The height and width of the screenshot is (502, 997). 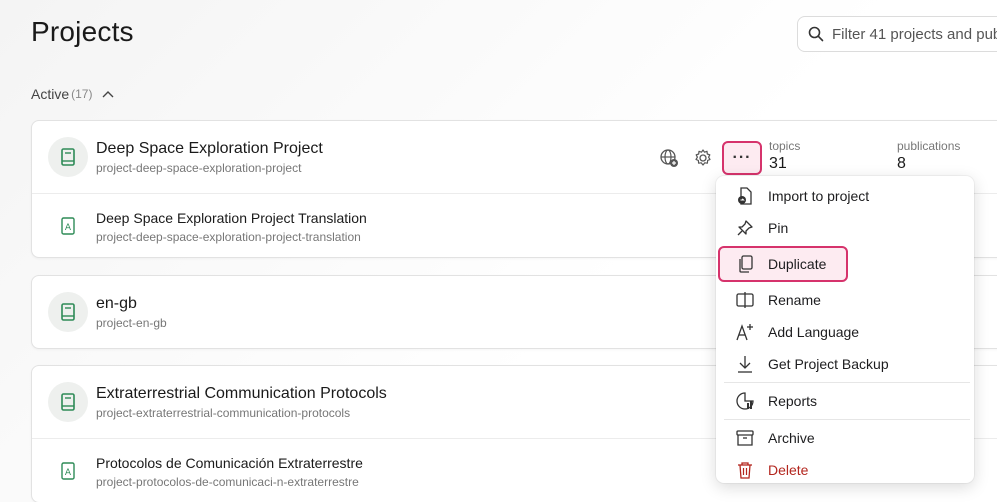 What do you see at coordinates (209, 149) in the screenshot?
I see `project-name: Deep Space Exploration Project` at bounding box center [209, 149].